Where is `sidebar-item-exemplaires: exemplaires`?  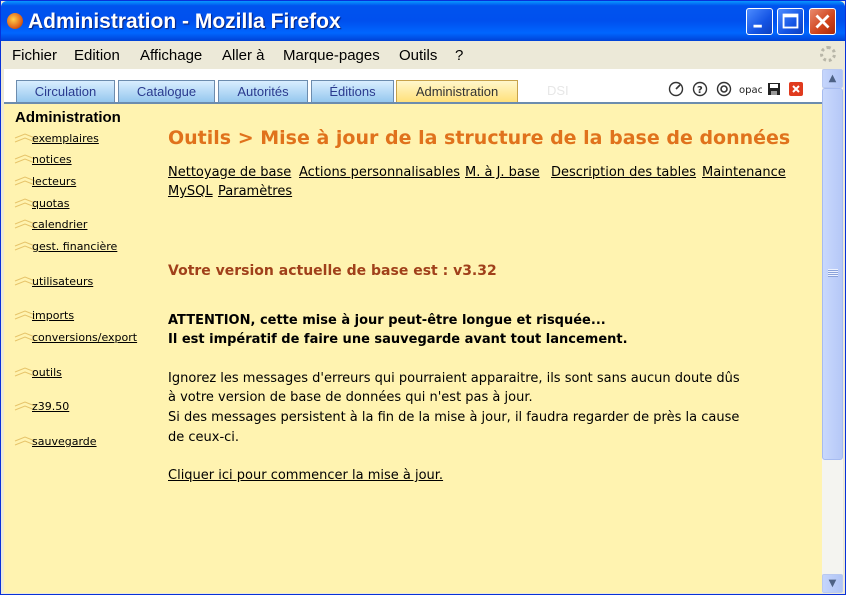 sidebar-item-exemplaires: exemplaires is located at coordinates (65, 138).